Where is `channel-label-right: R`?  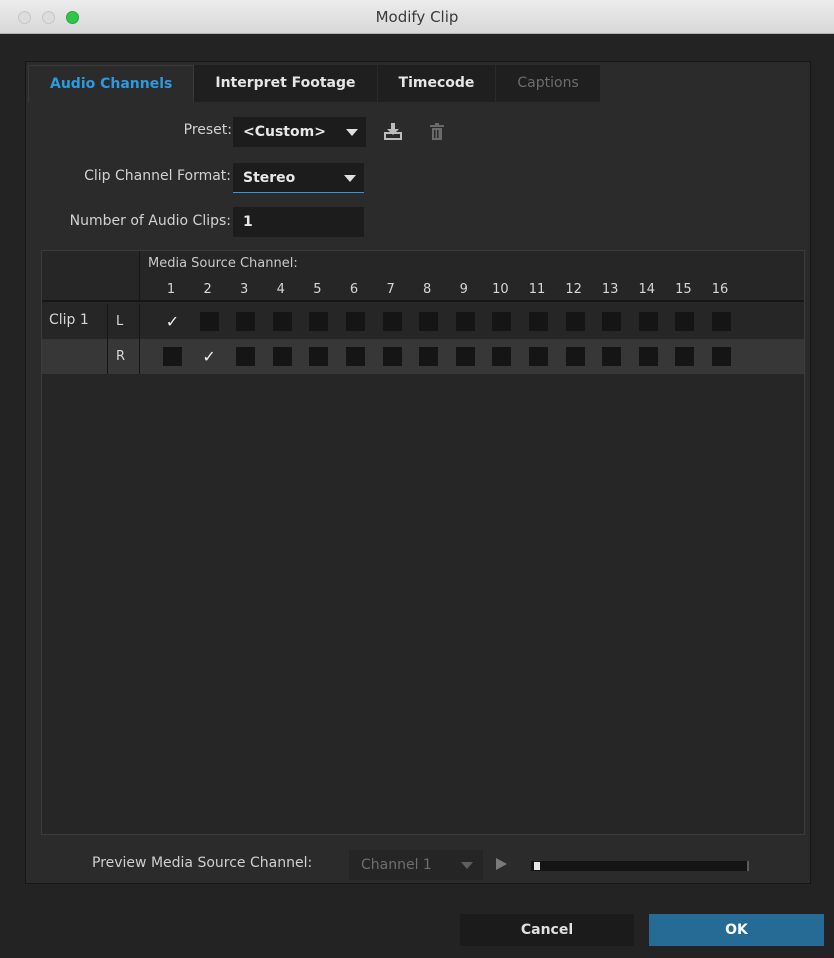 channel-label-right: R is located at coordinates (124, 356).